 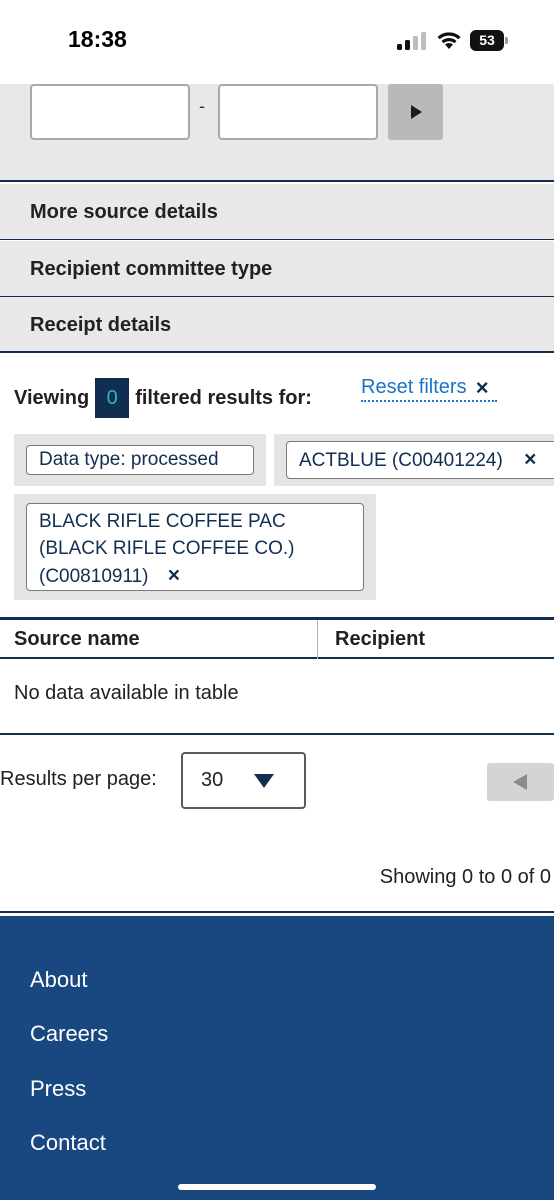 What do you see at coordinates (414, 387) in the screenshot?
I see `reset-filters-label: Reset filters` at bounding box center [414, 387].